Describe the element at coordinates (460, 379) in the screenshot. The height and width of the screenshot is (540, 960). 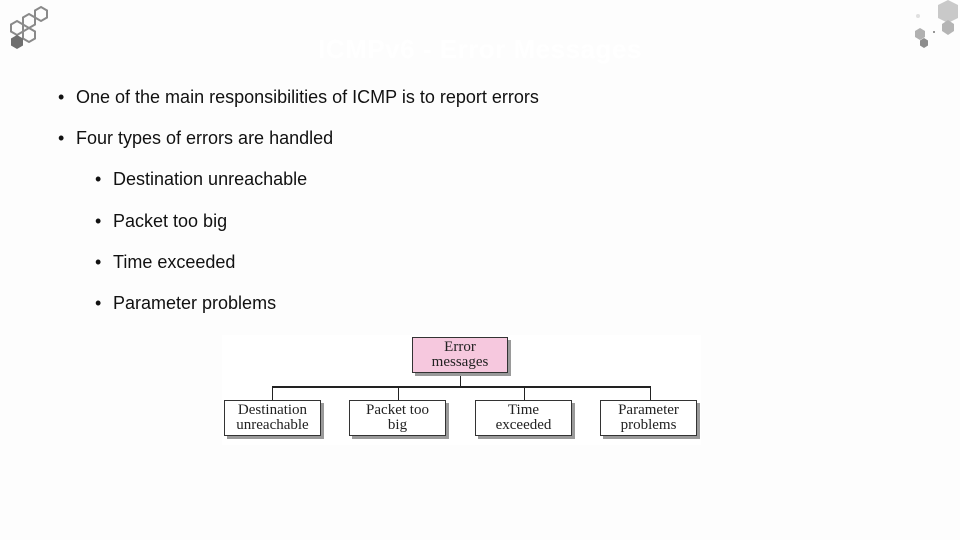
I see `connector-root` at that location.